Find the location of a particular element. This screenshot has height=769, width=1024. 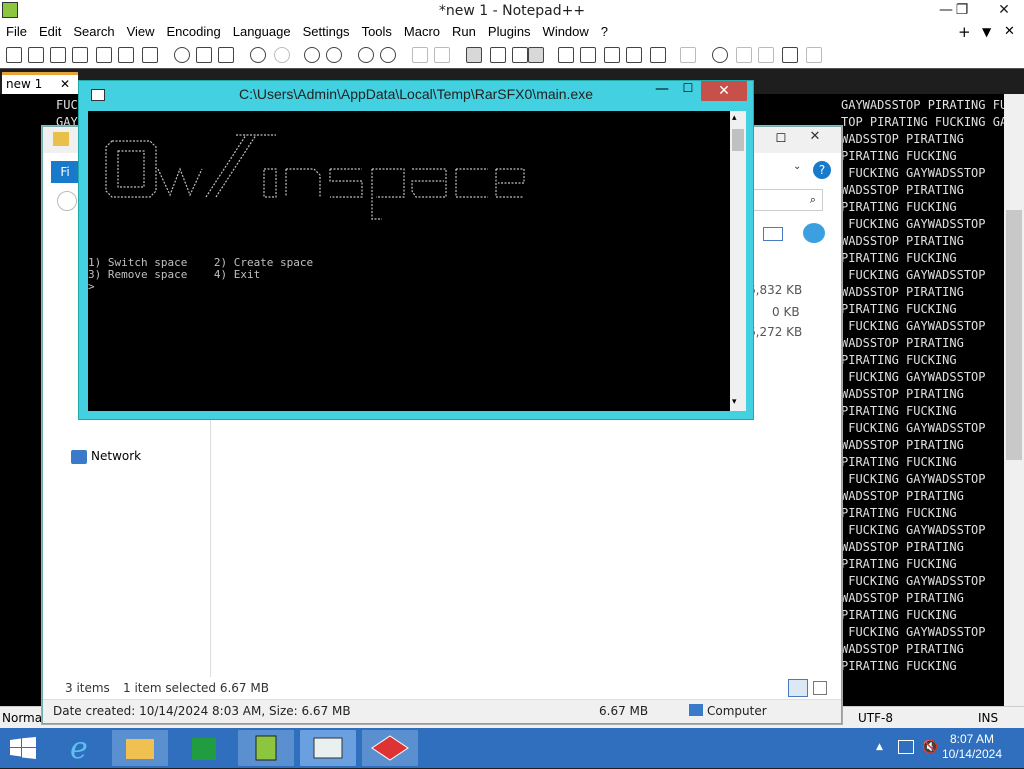

menu-plugins: Plugins is located at coordinates (509, 32).